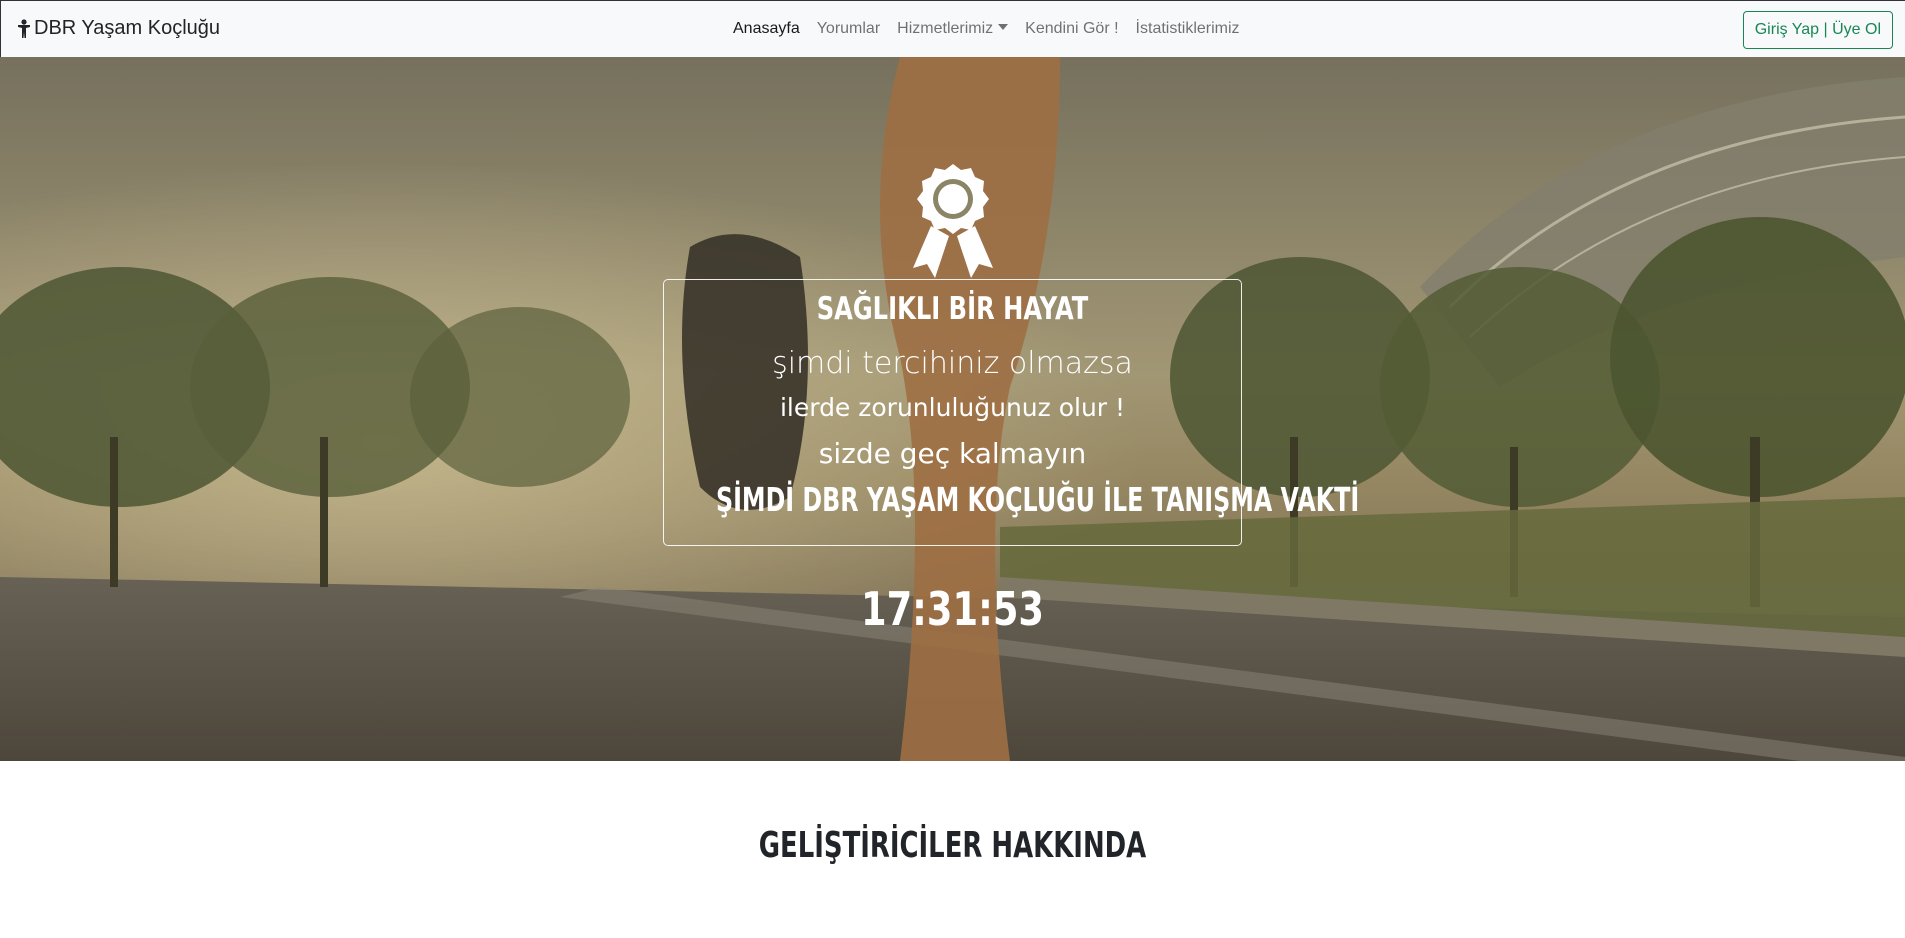 The image size is (1905, 938). Describe the element at coordinates (952, 845) in the screenshot. I see `about-developers-title: GELİŞTİRİCİLER HAKKINDA` at that location.